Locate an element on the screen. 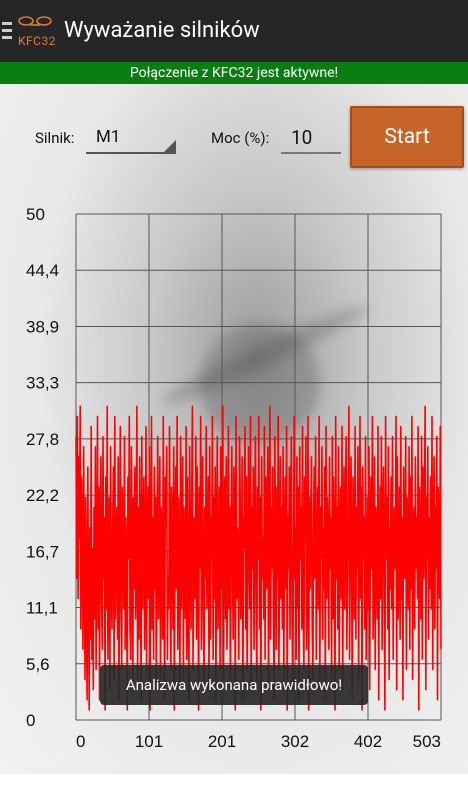 The width and height of the screenshot is (468, 800). y-tick-label: 22,2 is located at coordinates (42, 495).